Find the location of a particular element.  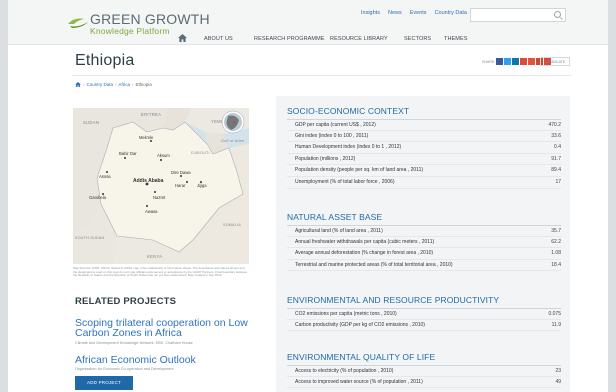

indicator-label: GDP per capita (current US$ , 2012) is located at coordinates (335, 125).